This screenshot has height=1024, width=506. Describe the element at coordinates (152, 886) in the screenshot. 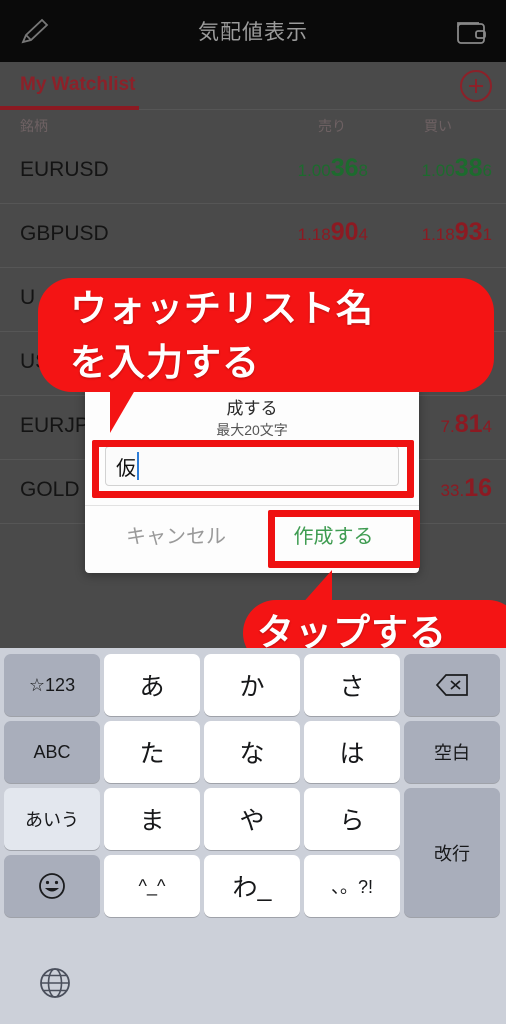

I see `key-kaomoji: ^_^` at that location.